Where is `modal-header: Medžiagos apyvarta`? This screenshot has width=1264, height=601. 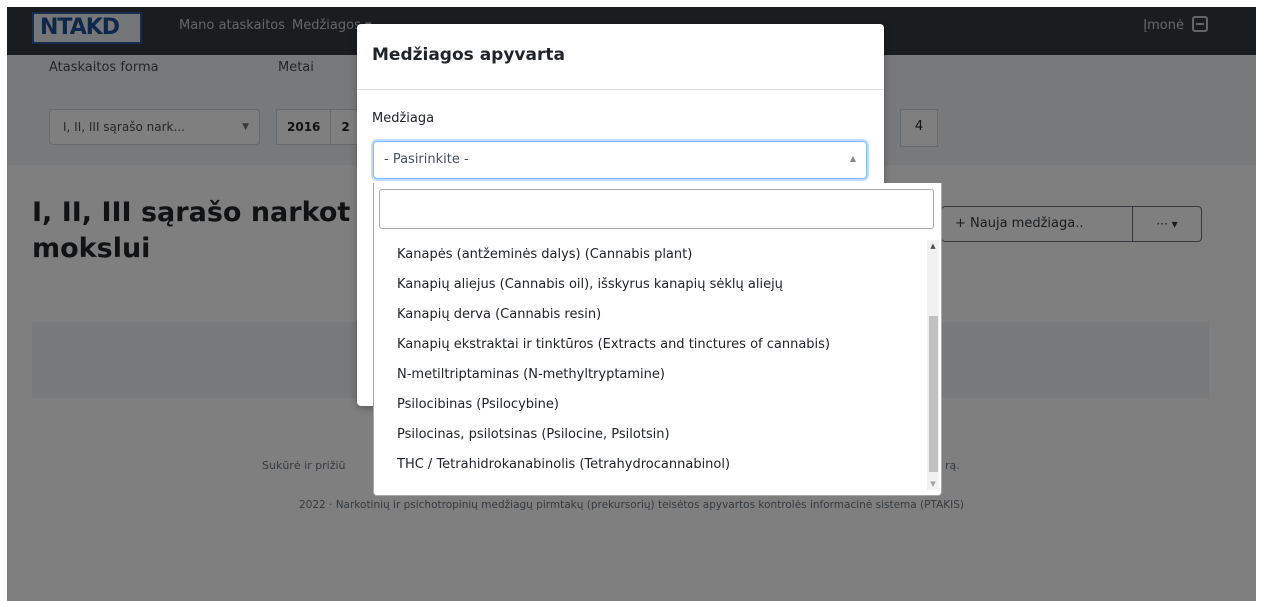 modal-header: Medžiagos apyvarta is located at coordinates (620, 57).